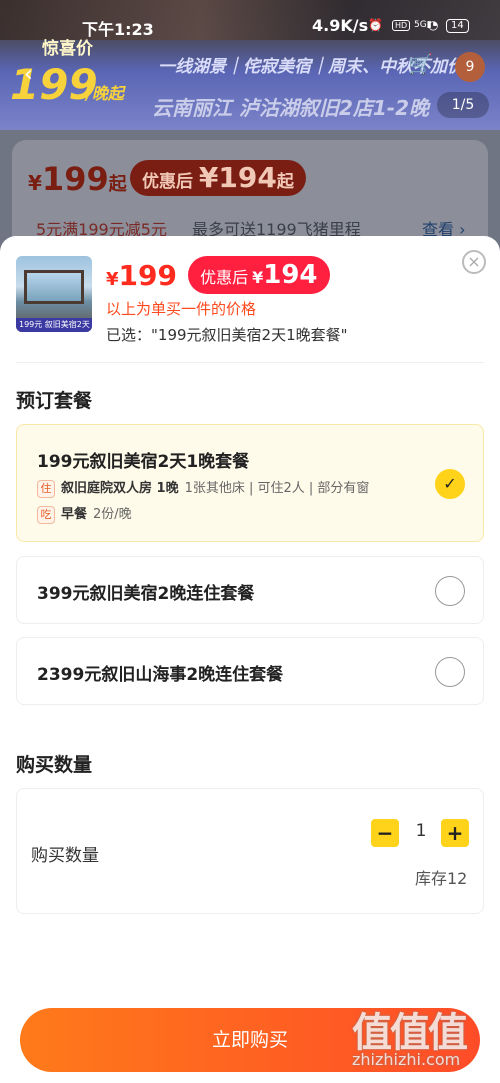 The image size is (500, 1083). I want to click on sheet-price-value: 199, so click(147, 275).